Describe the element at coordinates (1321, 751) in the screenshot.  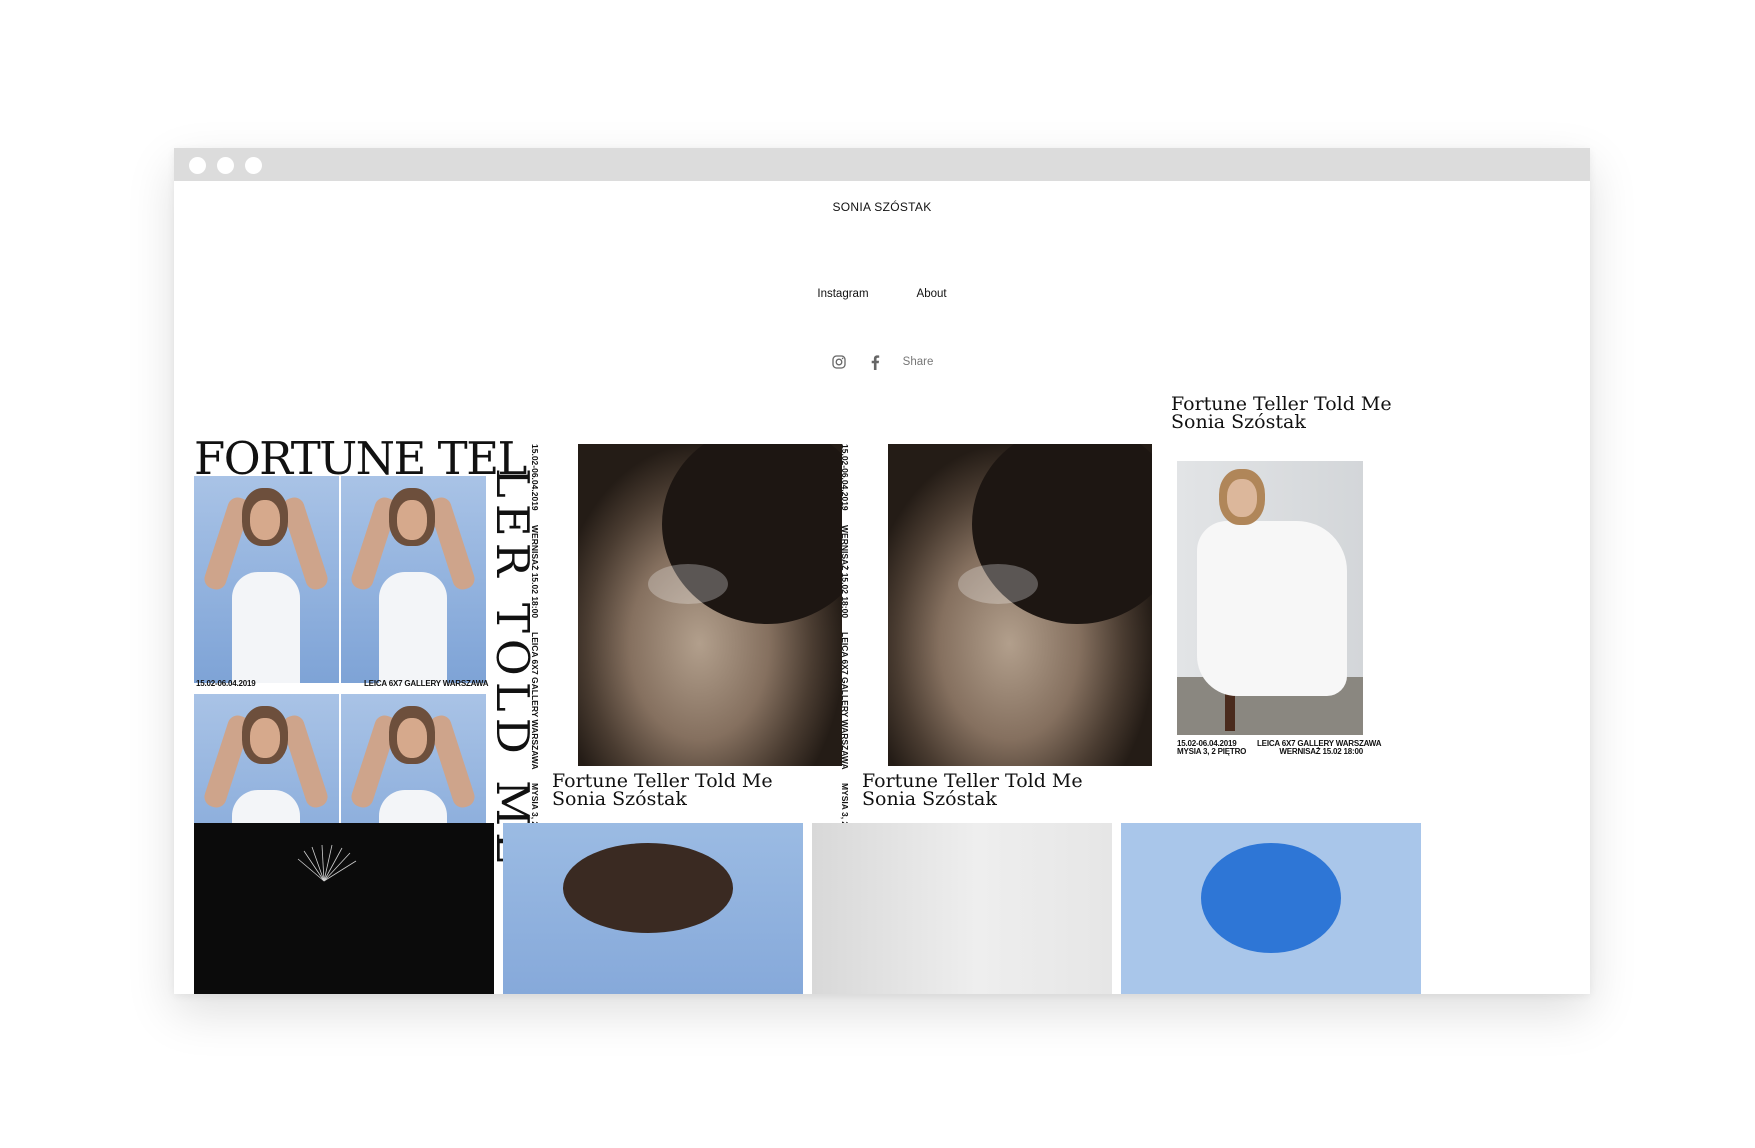
I see `portrait-opening: WERNISAŻ 15.02 18:00` at that location.